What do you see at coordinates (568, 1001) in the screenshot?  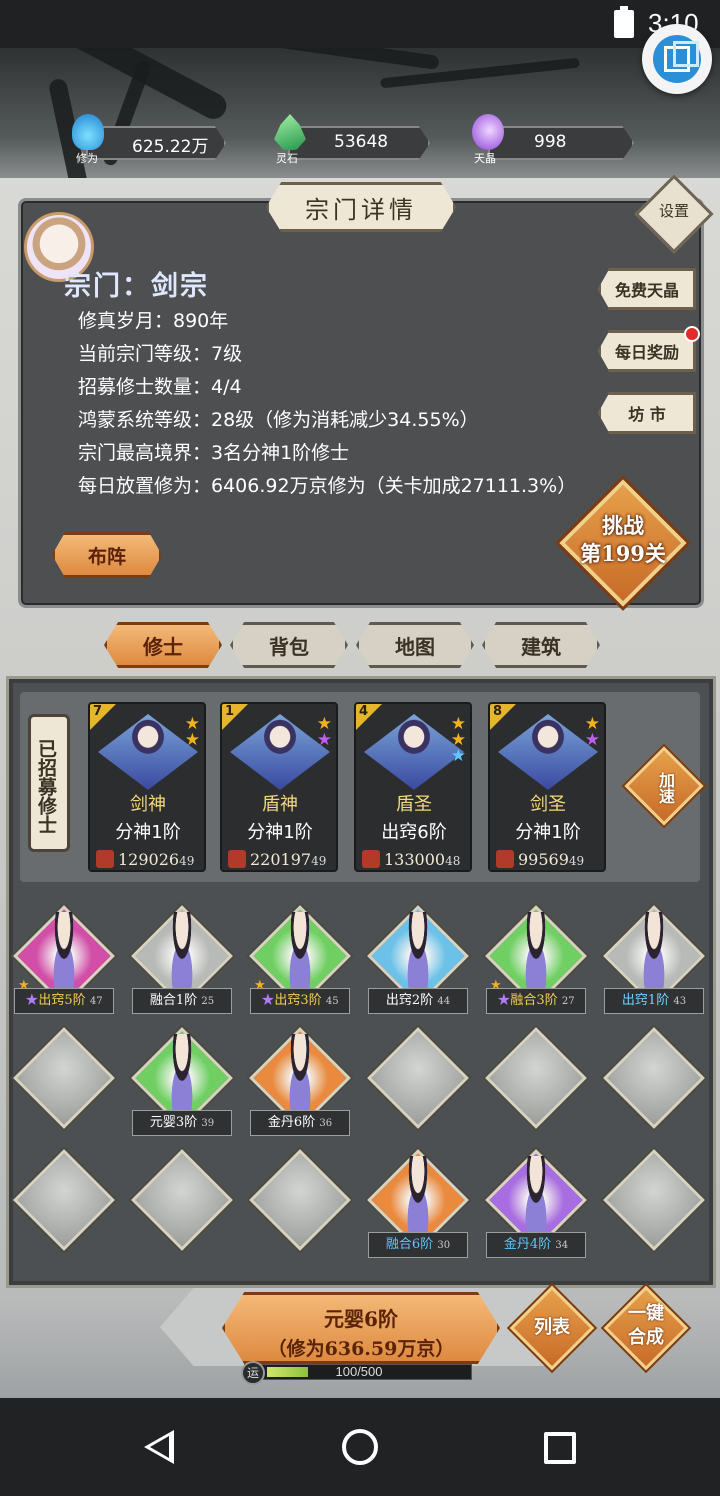 I see `realm-level: 27` at bounding box center [568, 1001].